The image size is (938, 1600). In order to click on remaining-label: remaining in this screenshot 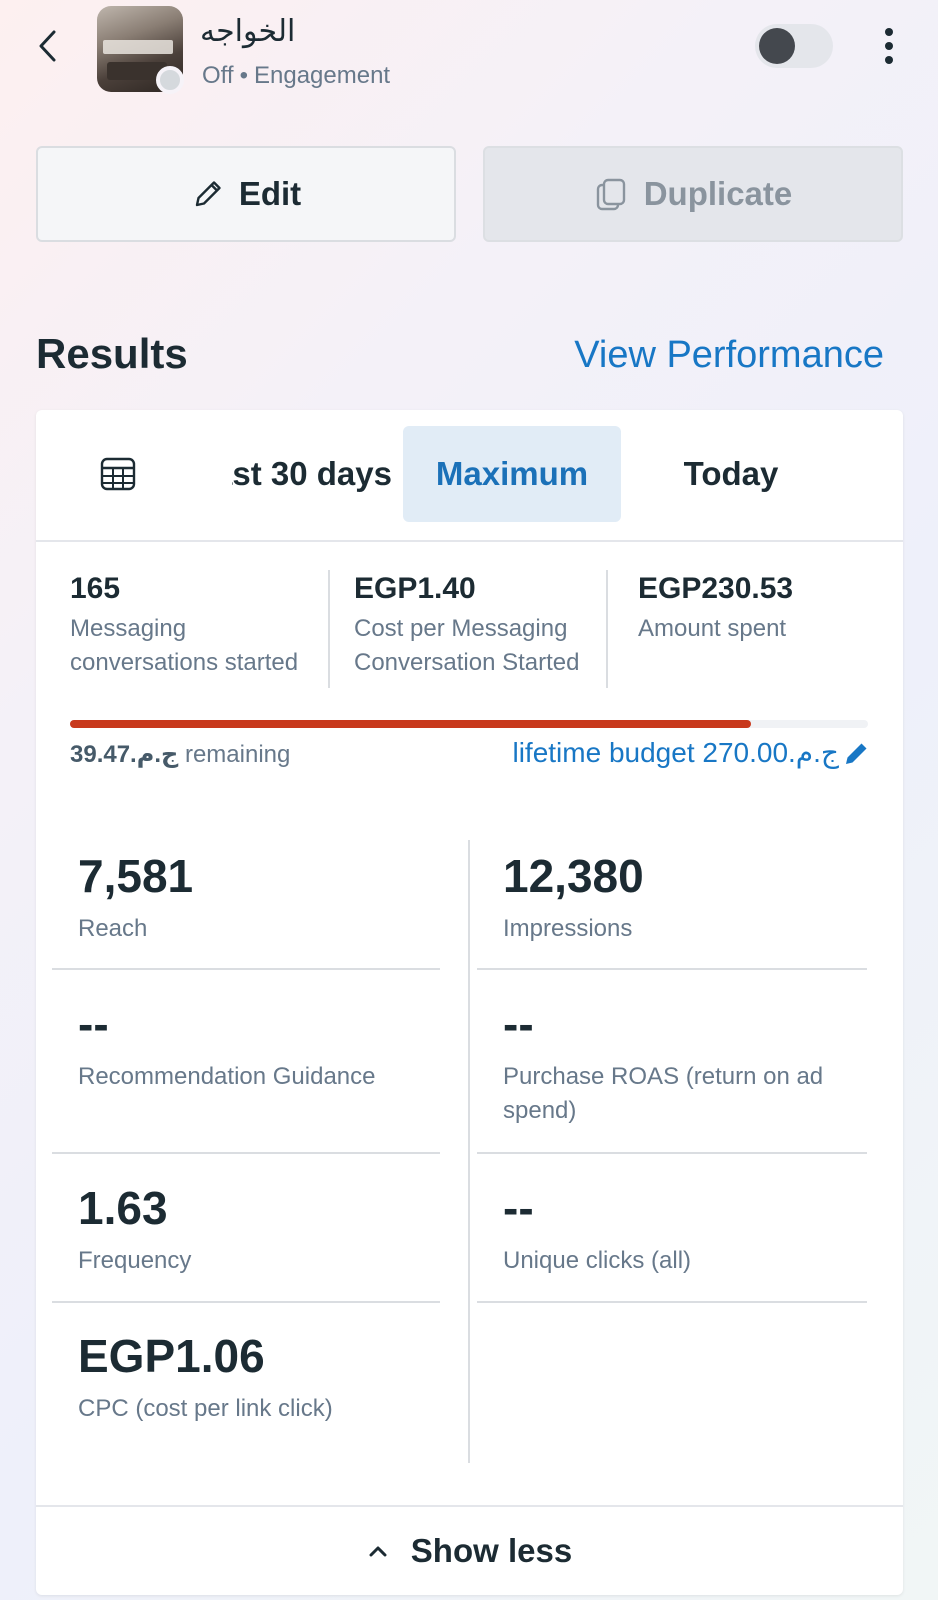, I will do `click(237, 754)`.